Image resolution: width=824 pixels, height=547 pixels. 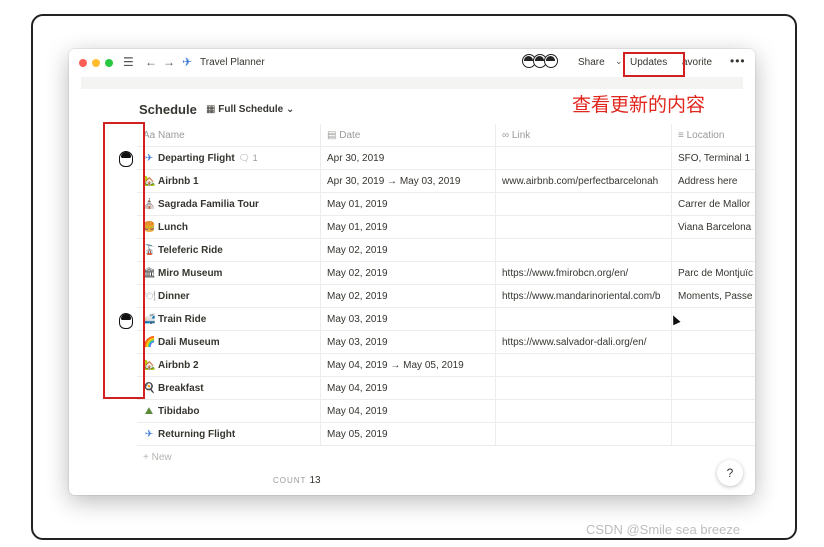 What do you see at coordinates (408, 181) in the screenshot?
I see `date-cell: Apr 30, 2019 → May 03, 2019` at bounding box center [408, 181].